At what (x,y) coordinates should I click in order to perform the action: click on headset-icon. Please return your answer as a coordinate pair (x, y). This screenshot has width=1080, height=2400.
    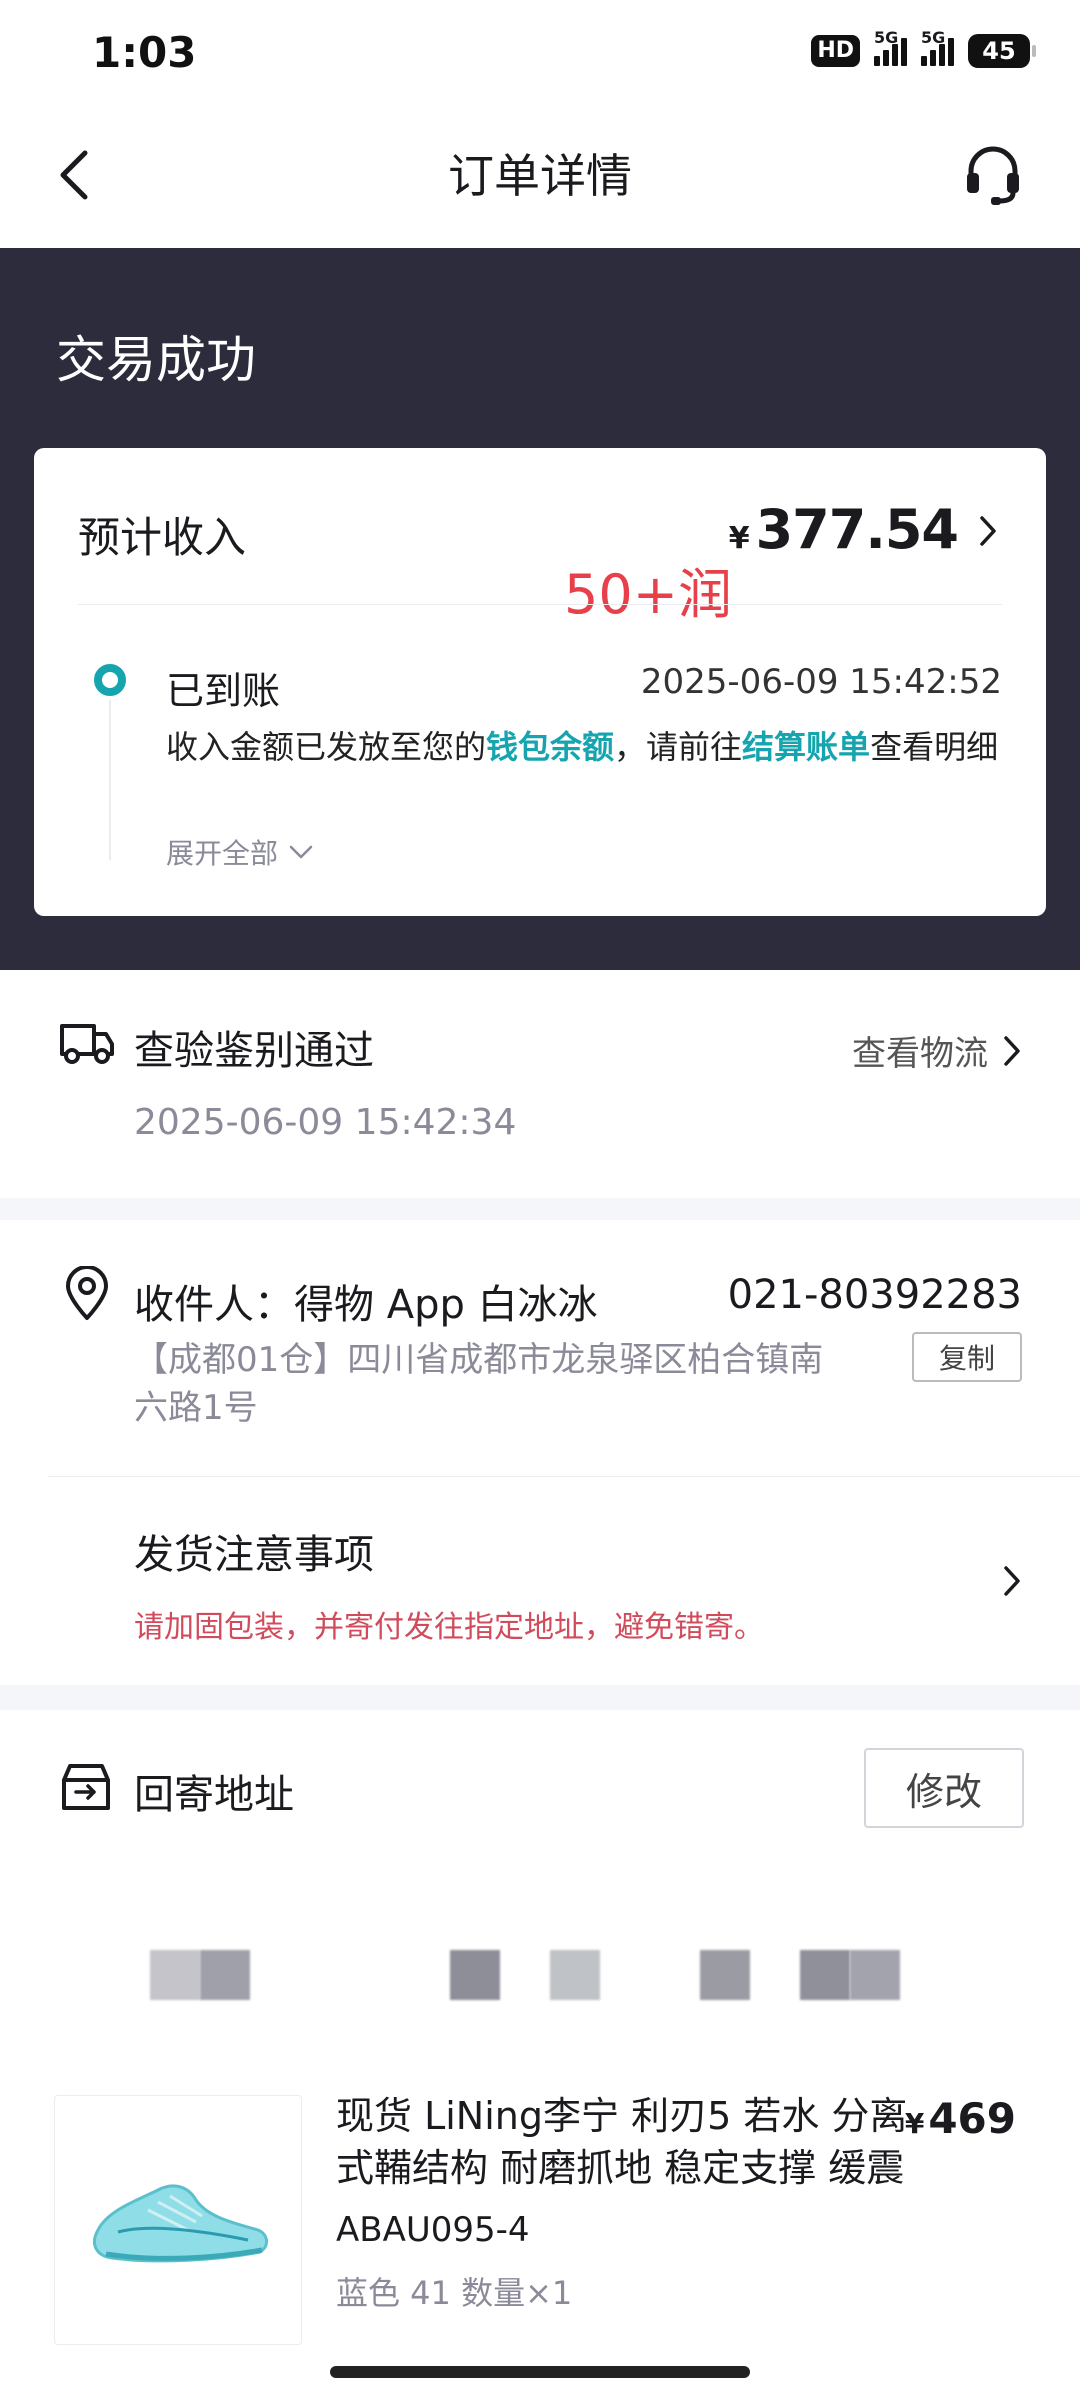
    Looking at the image, I should click on (993, 175).